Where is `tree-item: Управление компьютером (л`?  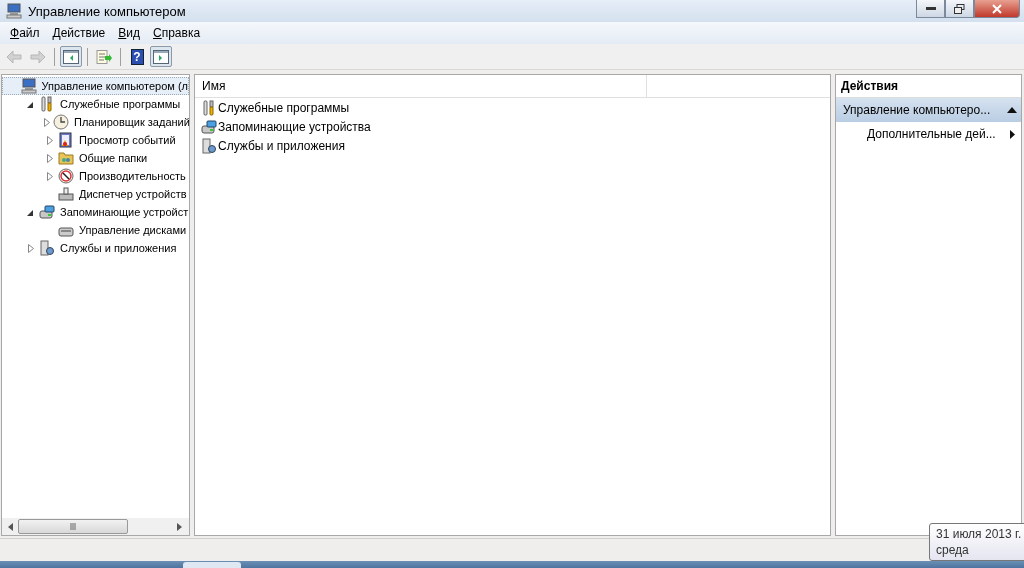
tree-item: Управление компьютером (л is located at coordinates (95, 86).